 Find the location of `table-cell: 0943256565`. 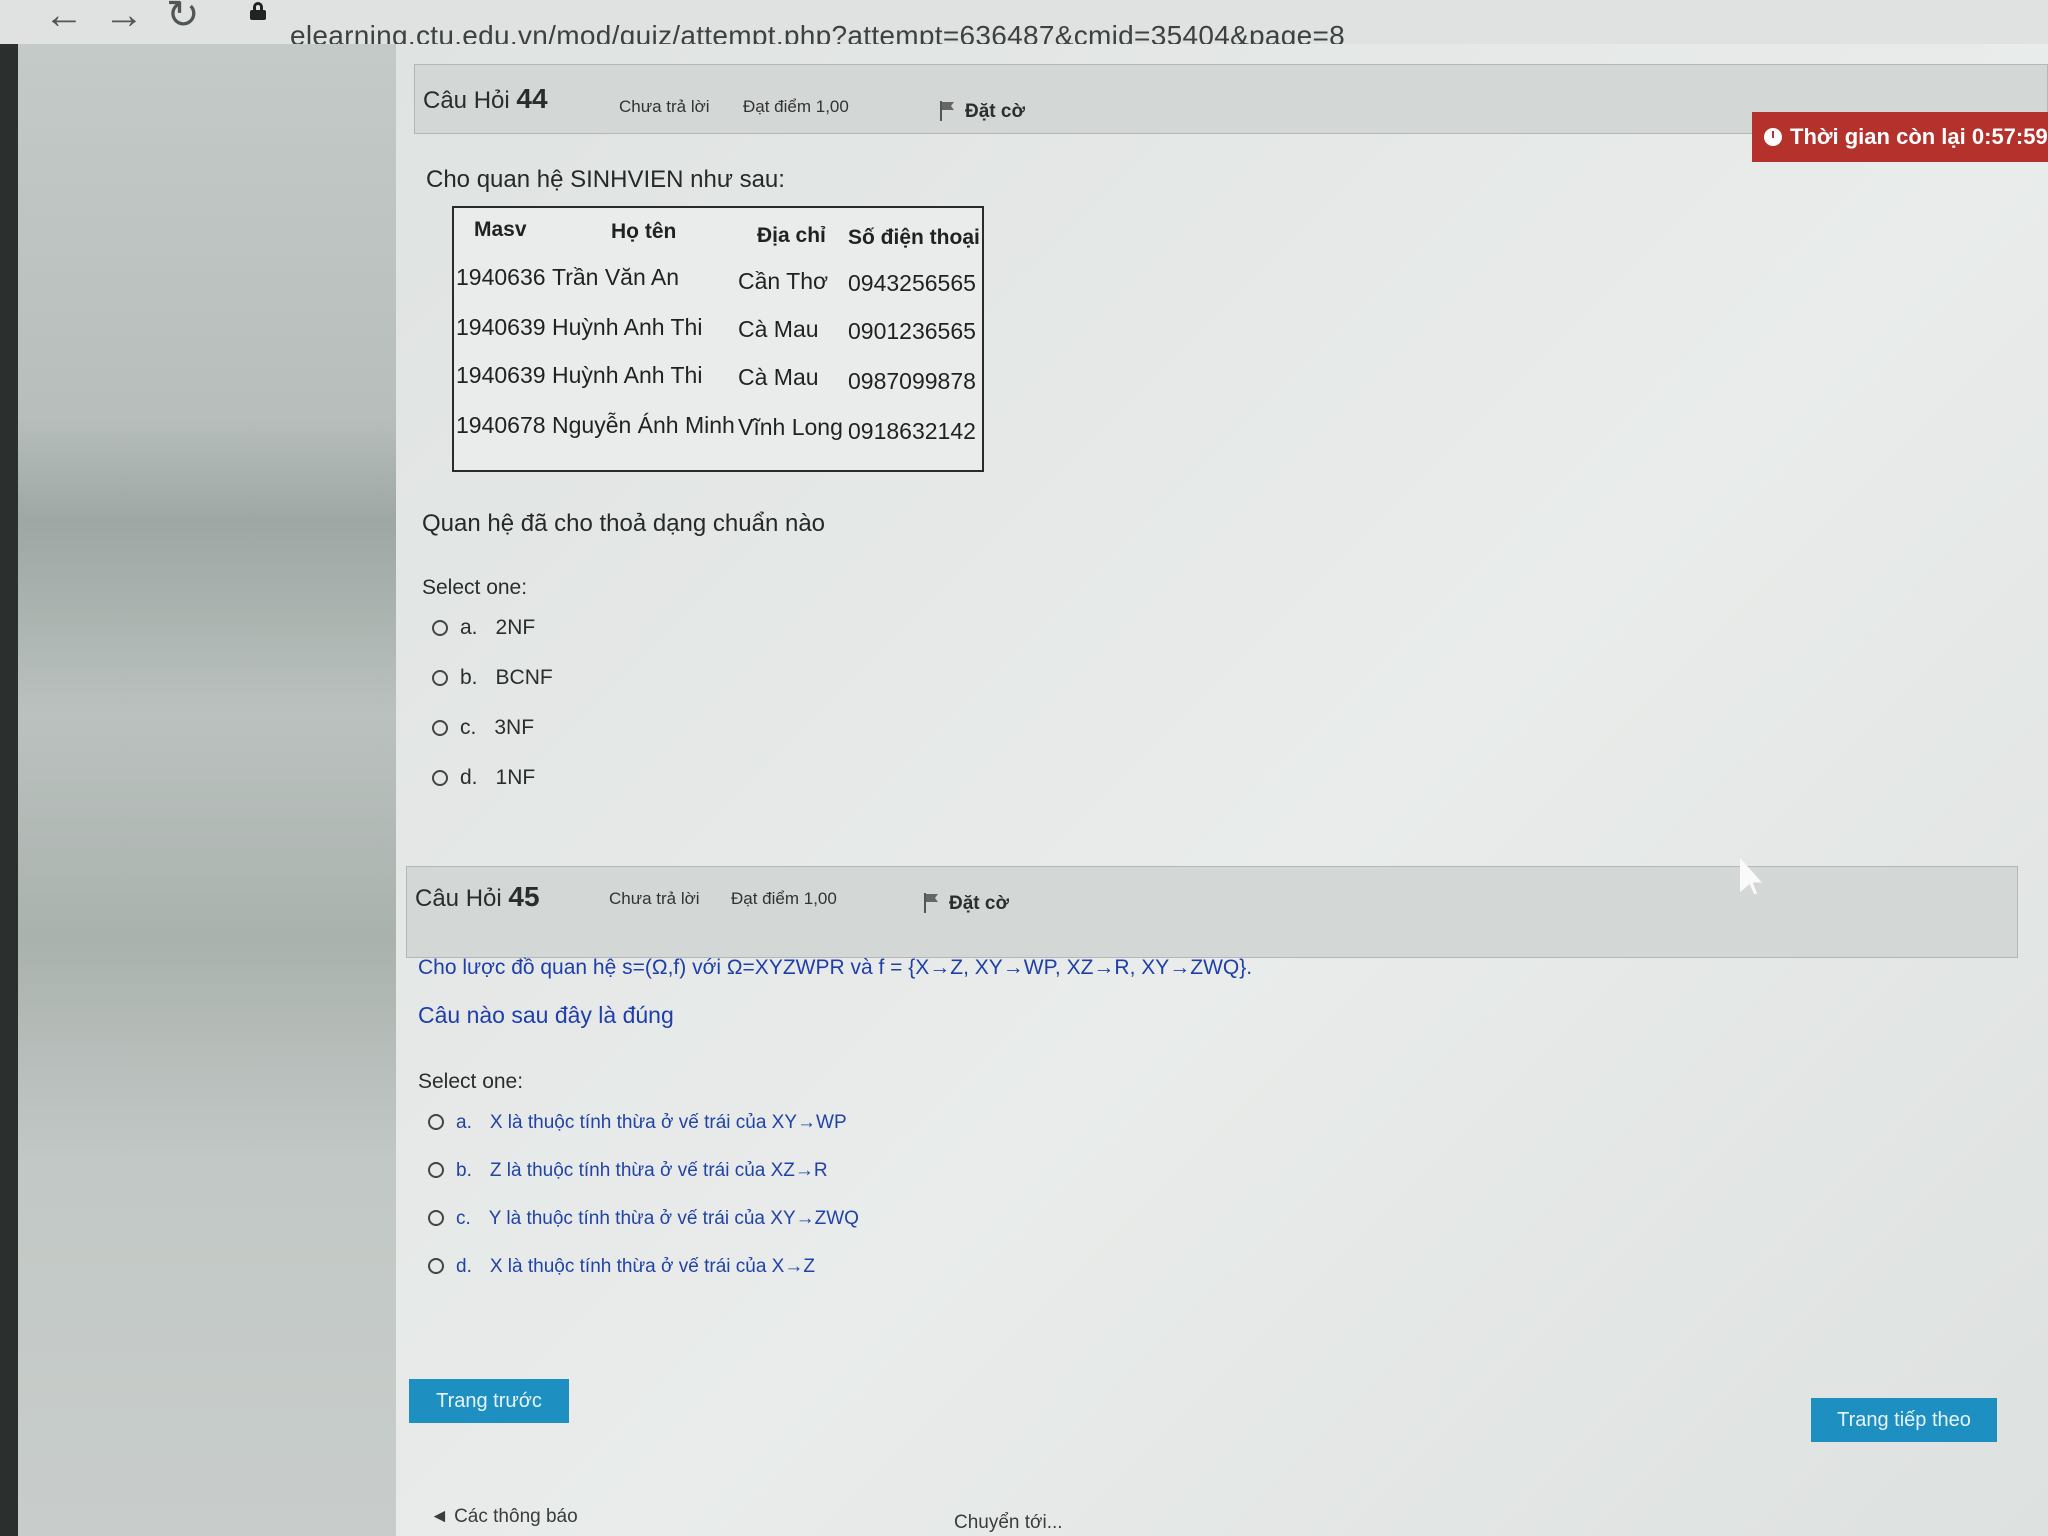

table-cell: 0943256565 is located at coordinates (912, 283).